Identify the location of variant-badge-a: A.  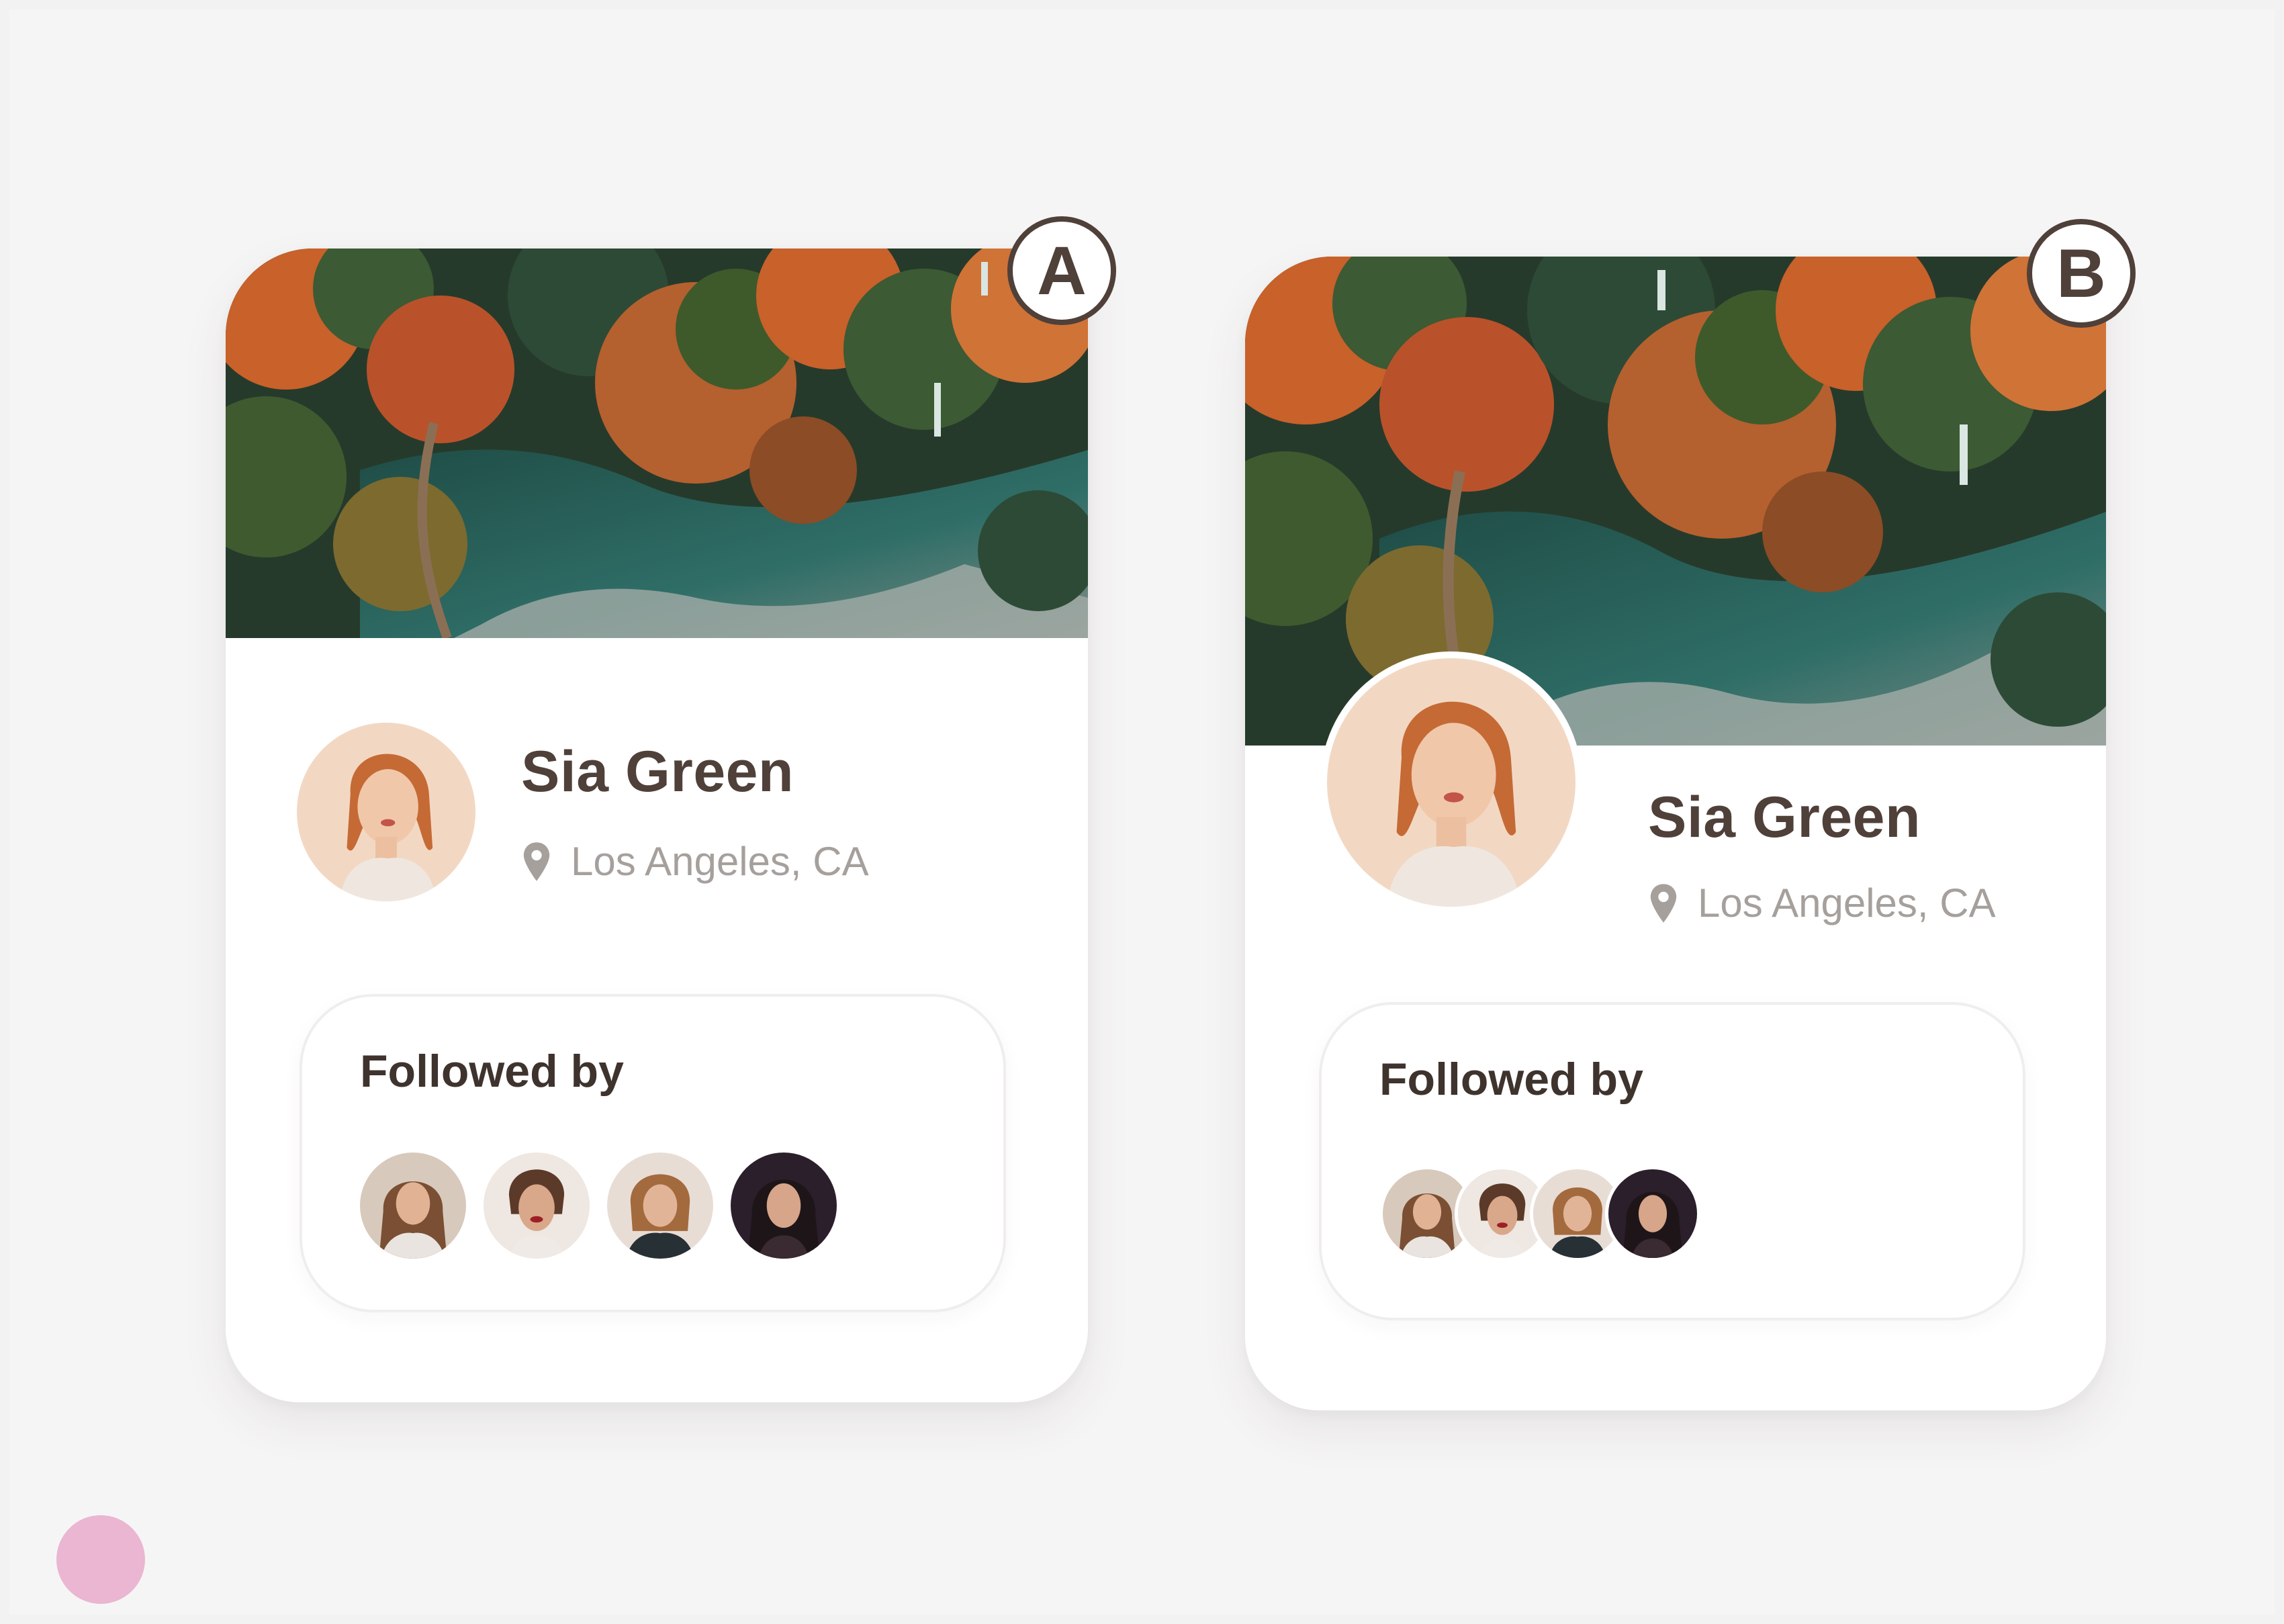
(1061, 270).